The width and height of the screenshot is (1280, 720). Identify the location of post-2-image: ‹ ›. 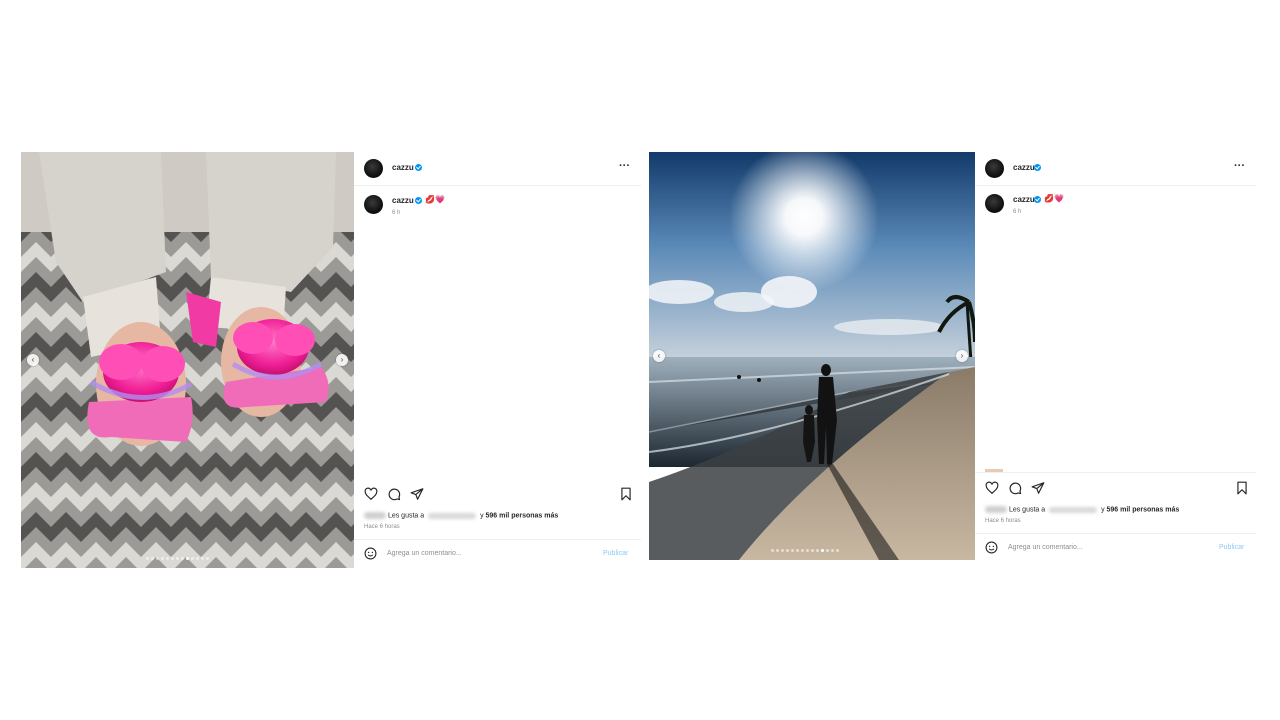
(812, 356).